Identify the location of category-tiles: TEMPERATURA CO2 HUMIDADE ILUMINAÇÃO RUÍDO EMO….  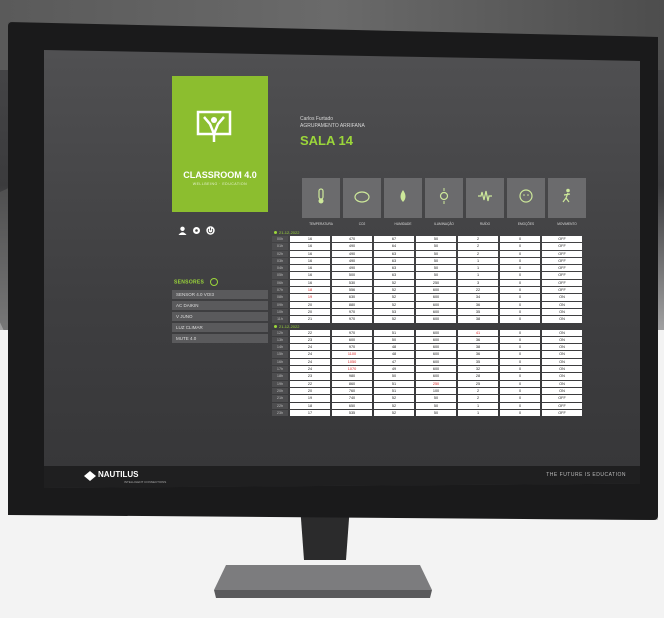
(444, 202).